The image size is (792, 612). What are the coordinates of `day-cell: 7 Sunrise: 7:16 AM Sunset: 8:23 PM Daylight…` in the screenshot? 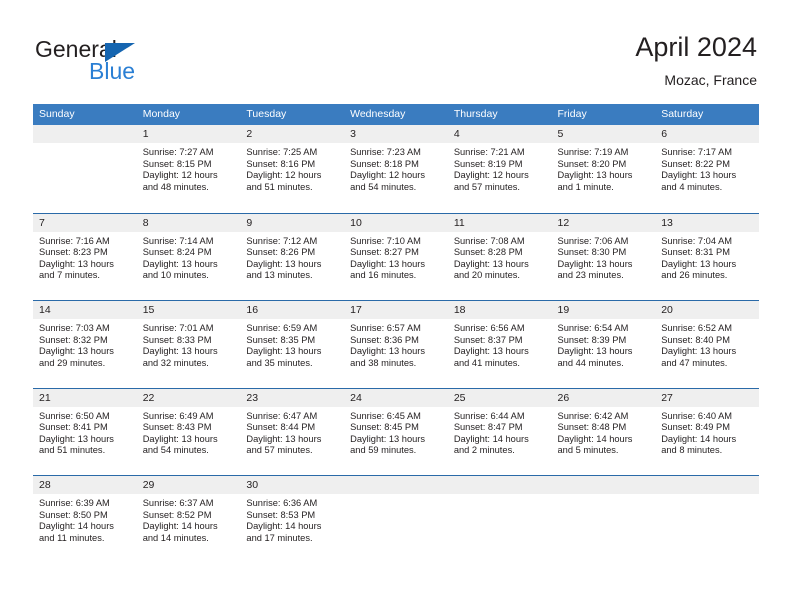 It's located at (85, 256).